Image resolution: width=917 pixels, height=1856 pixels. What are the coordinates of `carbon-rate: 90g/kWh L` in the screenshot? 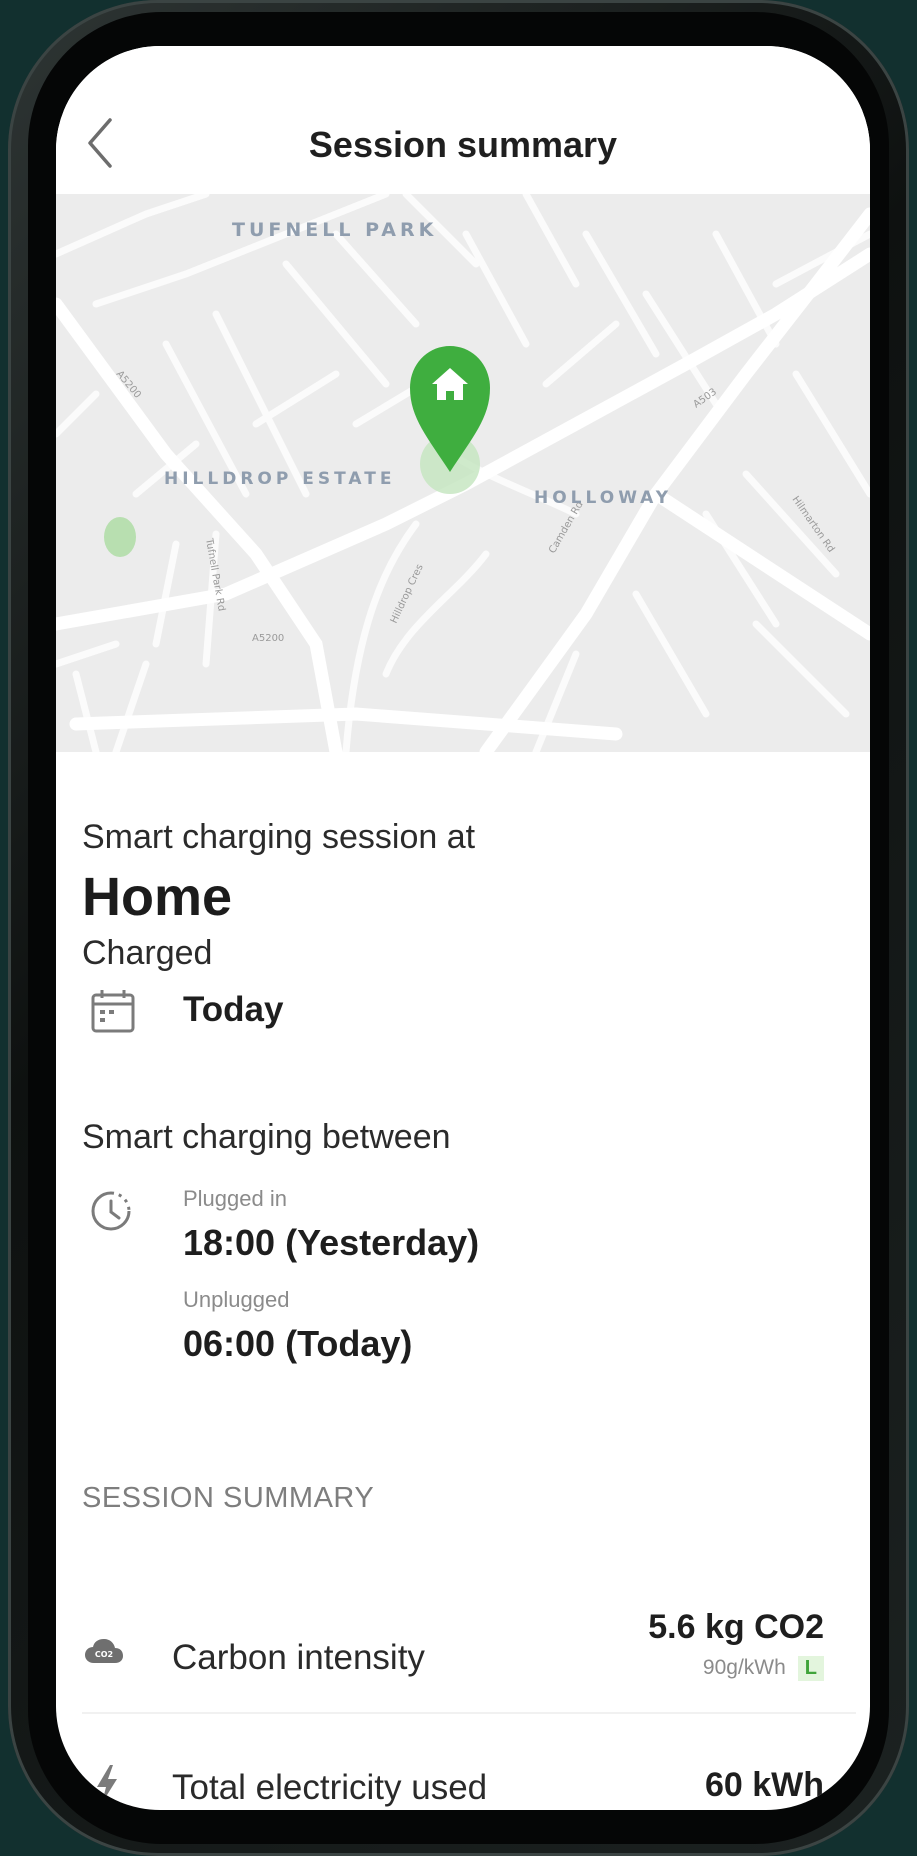 It's located at (763, 1668).